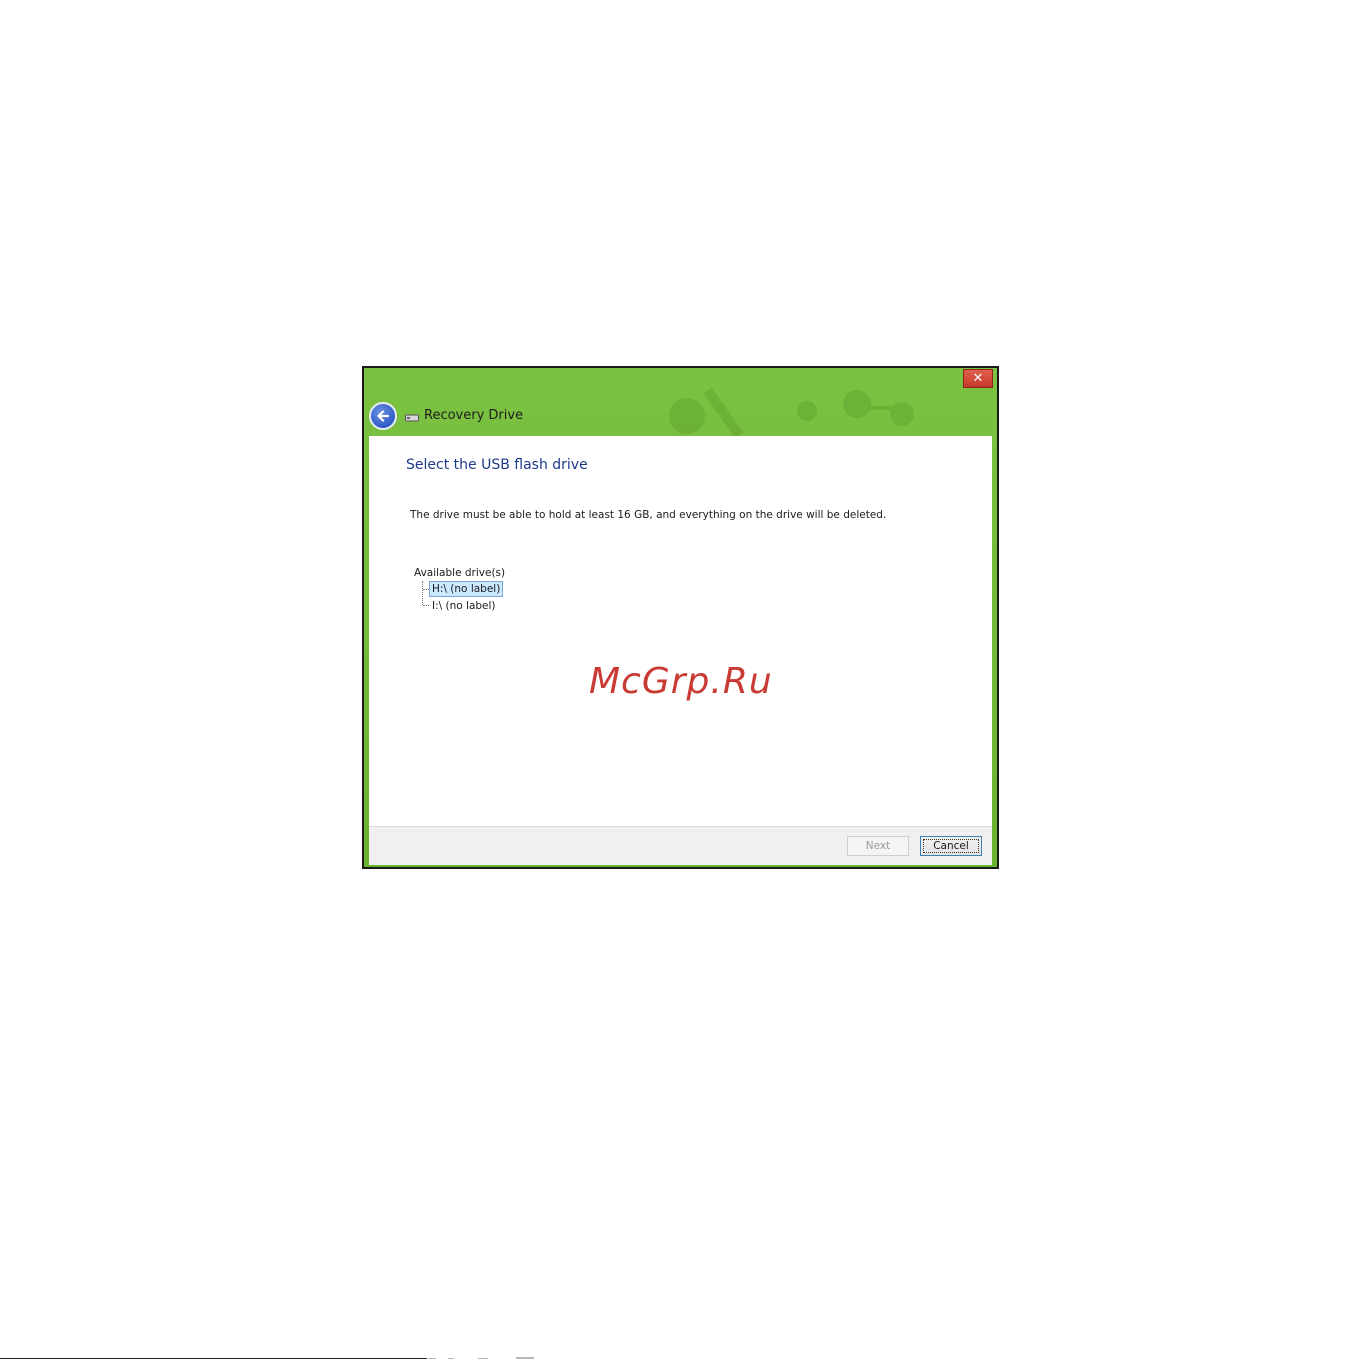 Image resolution: width=1361 pixels, height=1361 pixels. I want to click on wizard-footer: Next Cancel, so click(680, 845).